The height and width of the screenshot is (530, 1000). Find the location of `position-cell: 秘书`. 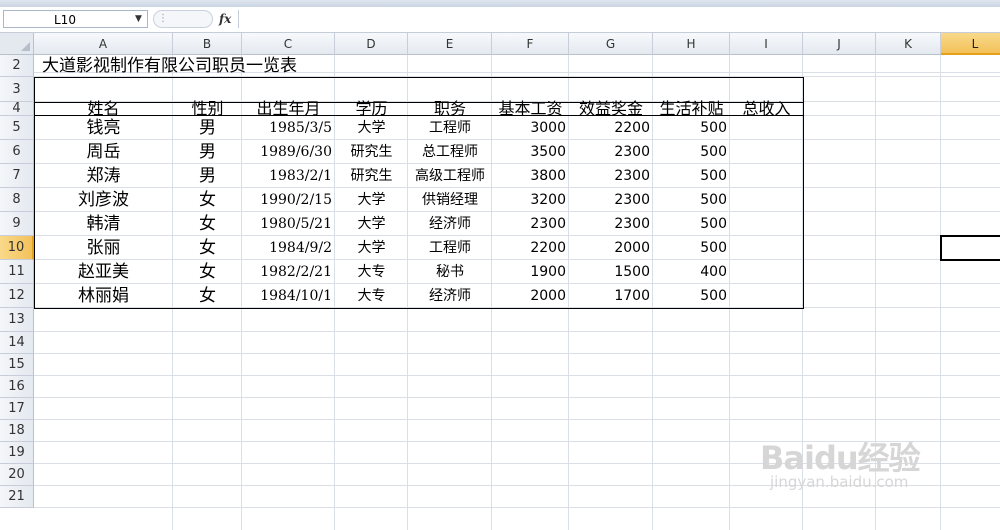

position-cell: 秘书 is located at coordinates (450, 272).